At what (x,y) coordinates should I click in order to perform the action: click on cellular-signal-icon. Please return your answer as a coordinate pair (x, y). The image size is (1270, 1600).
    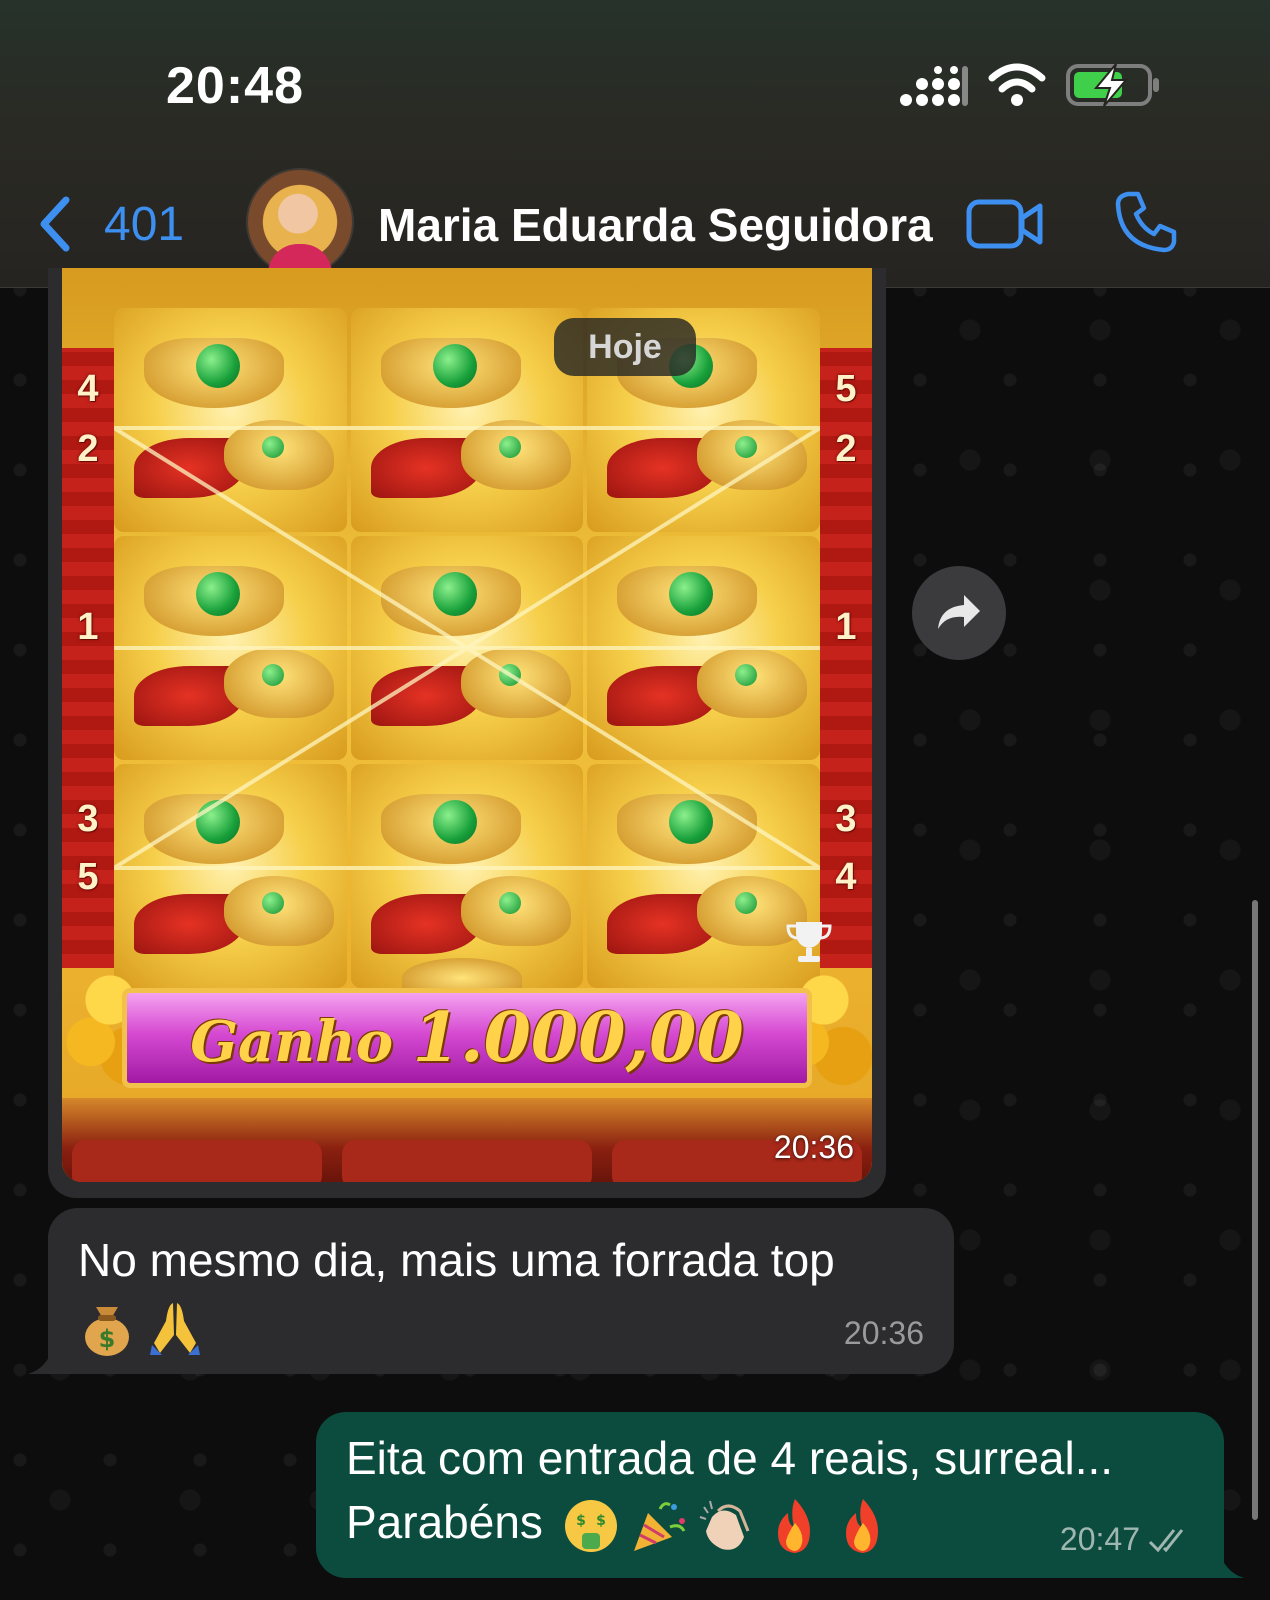
    Looking at the image, I should click on (934, 86).